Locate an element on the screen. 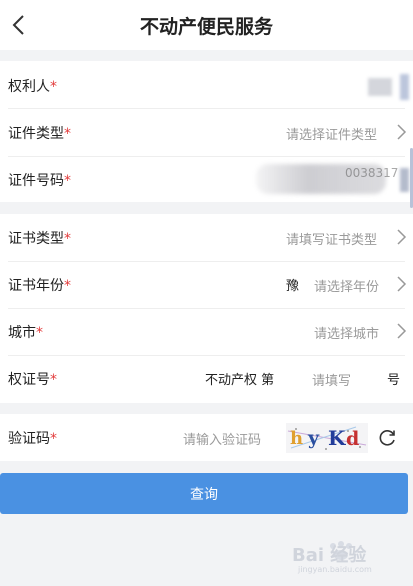  right-no-input: 请填写 is located at coordinates (331, 379).